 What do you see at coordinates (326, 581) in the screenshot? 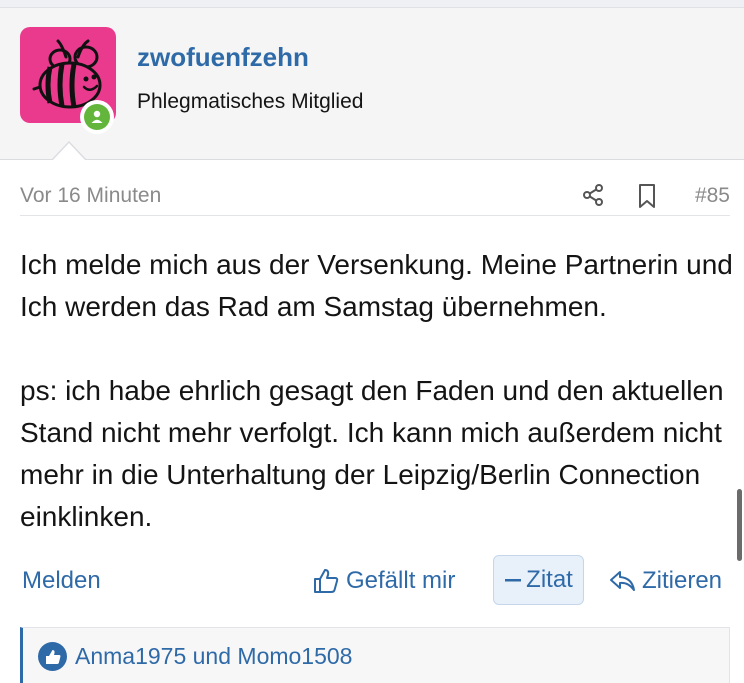
I see `thumbs-up-icon` at bounding box center [326, 581].